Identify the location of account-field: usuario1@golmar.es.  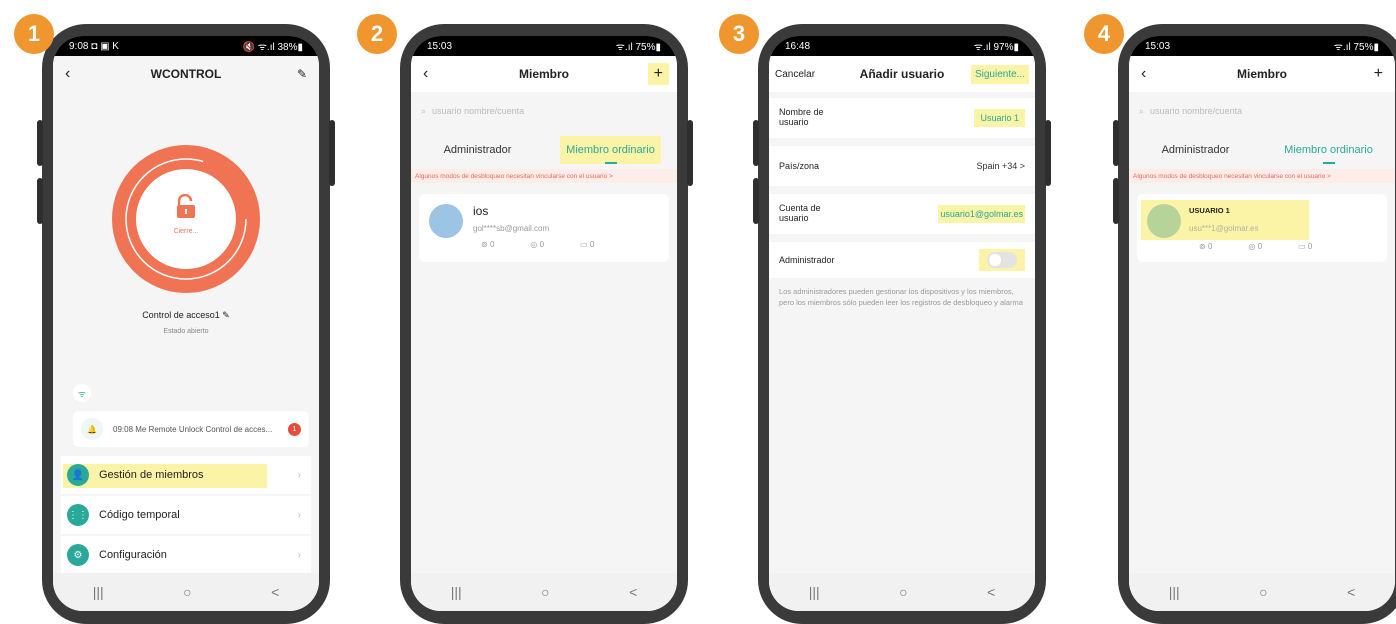
(981, 214).